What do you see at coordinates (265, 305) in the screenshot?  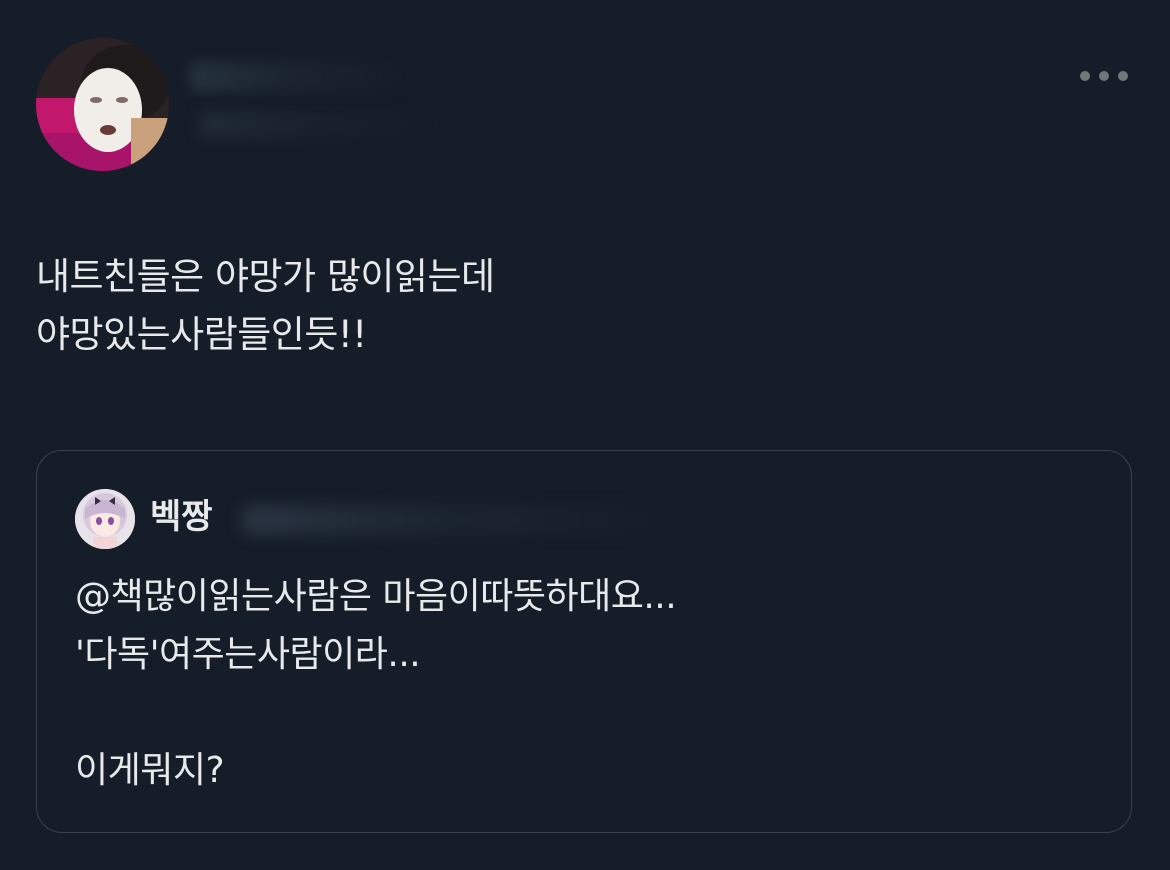 I see `tweet-text: 내트친들은 야망가 많이읽는데 야망있는사람들인듯!!` at bounding box center [265, 305].